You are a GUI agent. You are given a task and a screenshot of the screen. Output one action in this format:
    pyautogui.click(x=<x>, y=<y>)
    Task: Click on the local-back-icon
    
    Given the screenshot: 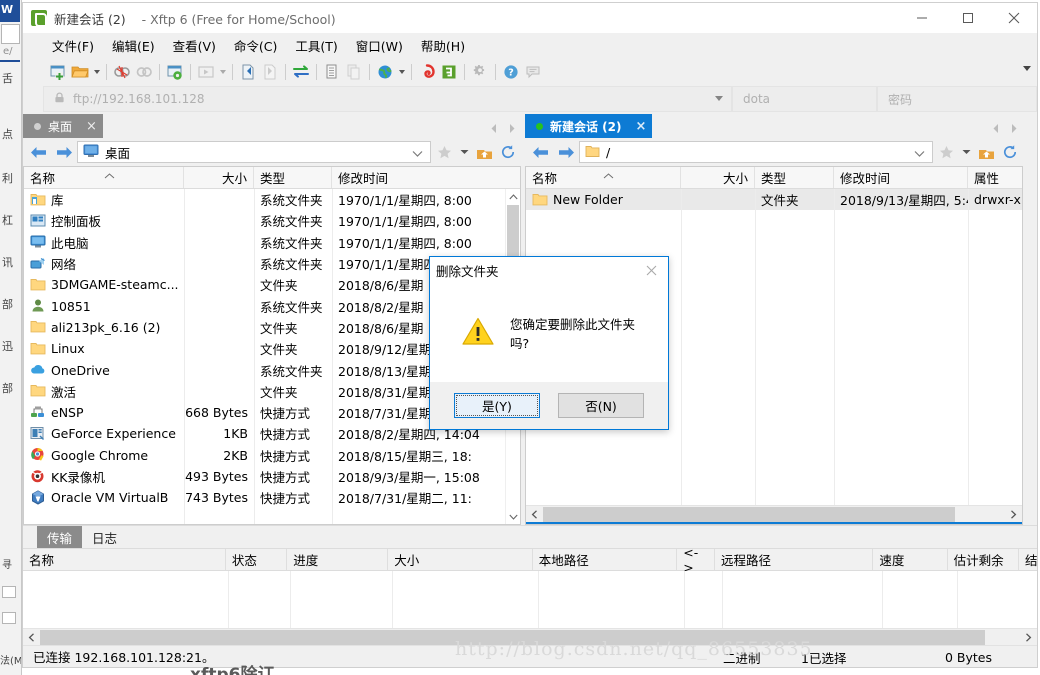 What is the action you would take?
    pyautogui.click(x=38, y=152)
    